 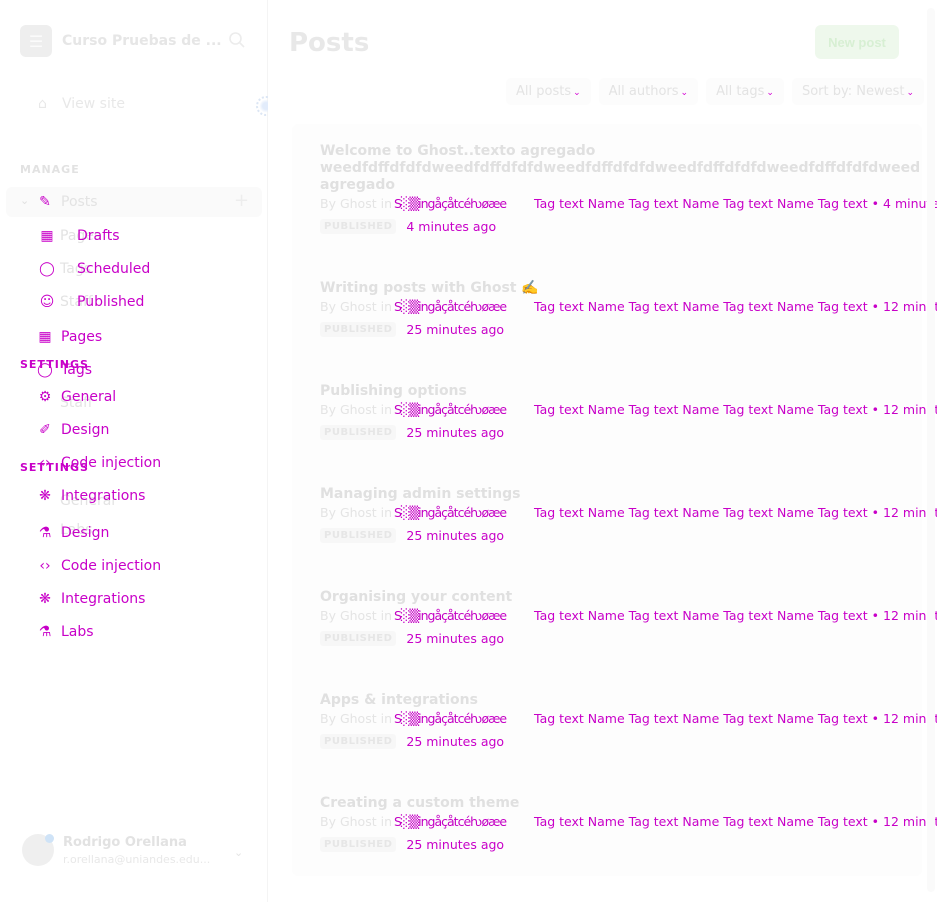 I want to click on sidebar-item-general: ⚙ General, so click(x=76, y=397).